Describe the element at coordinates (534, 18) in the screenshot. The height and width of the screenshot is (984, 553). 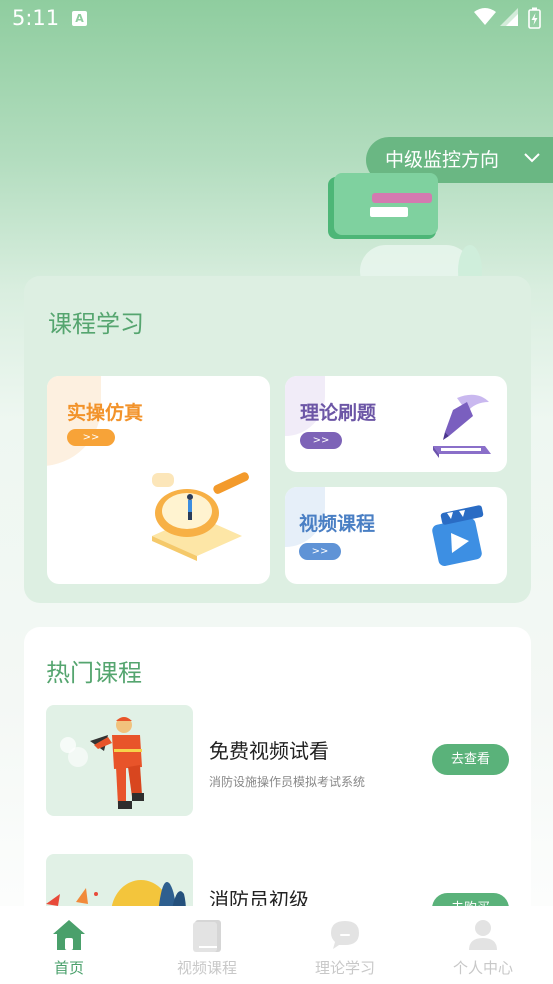
I see `battery-charging-icon` at that location.